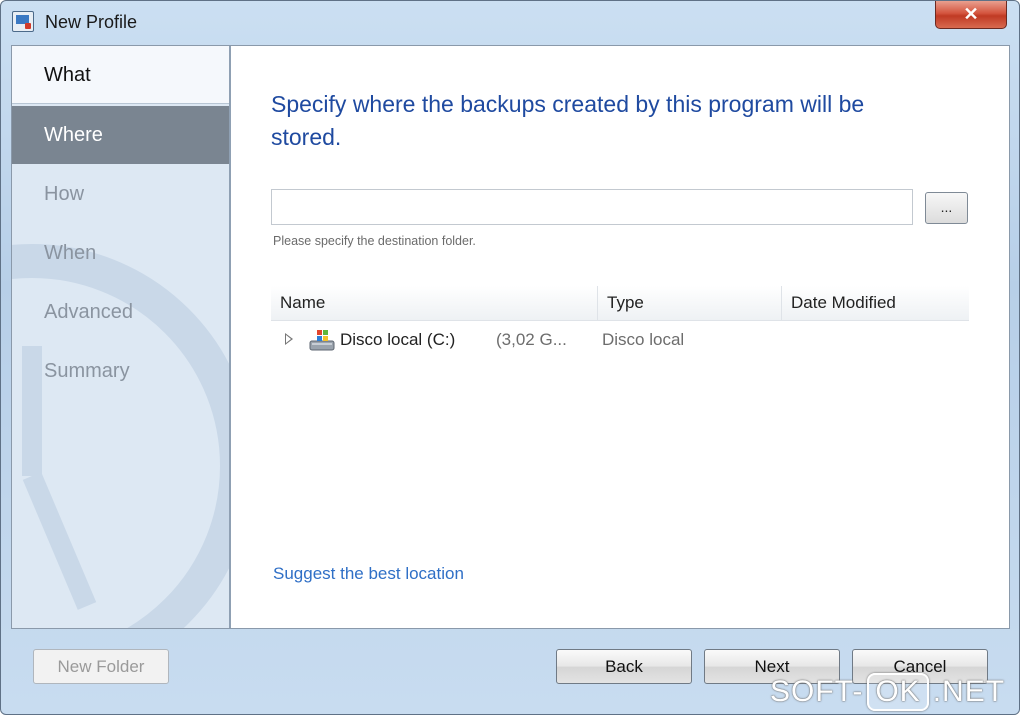  I want to click on destination-folder-input, so click(592, 207).